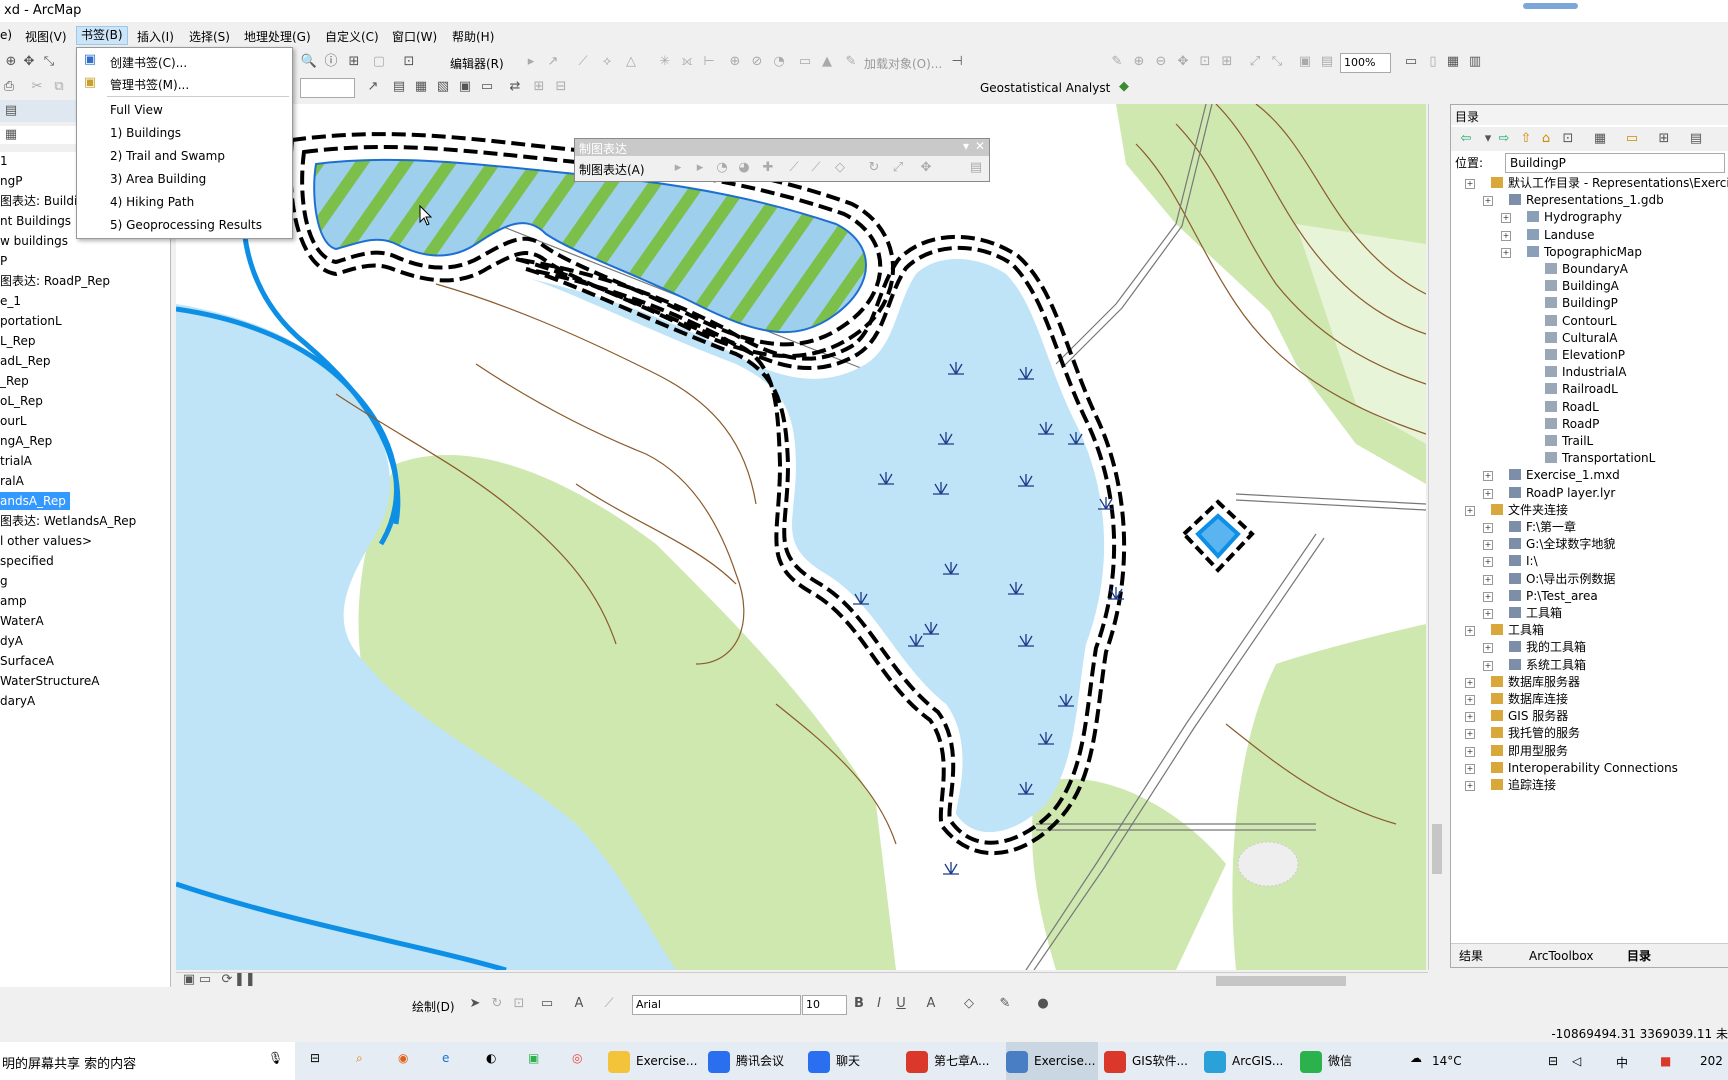 The height and width of the screenshot is (1080, 1728). What do you see at coordinates (579, 1004) in the screenshot?
I see `text-icon: A` at bounding box center [579, 1004].